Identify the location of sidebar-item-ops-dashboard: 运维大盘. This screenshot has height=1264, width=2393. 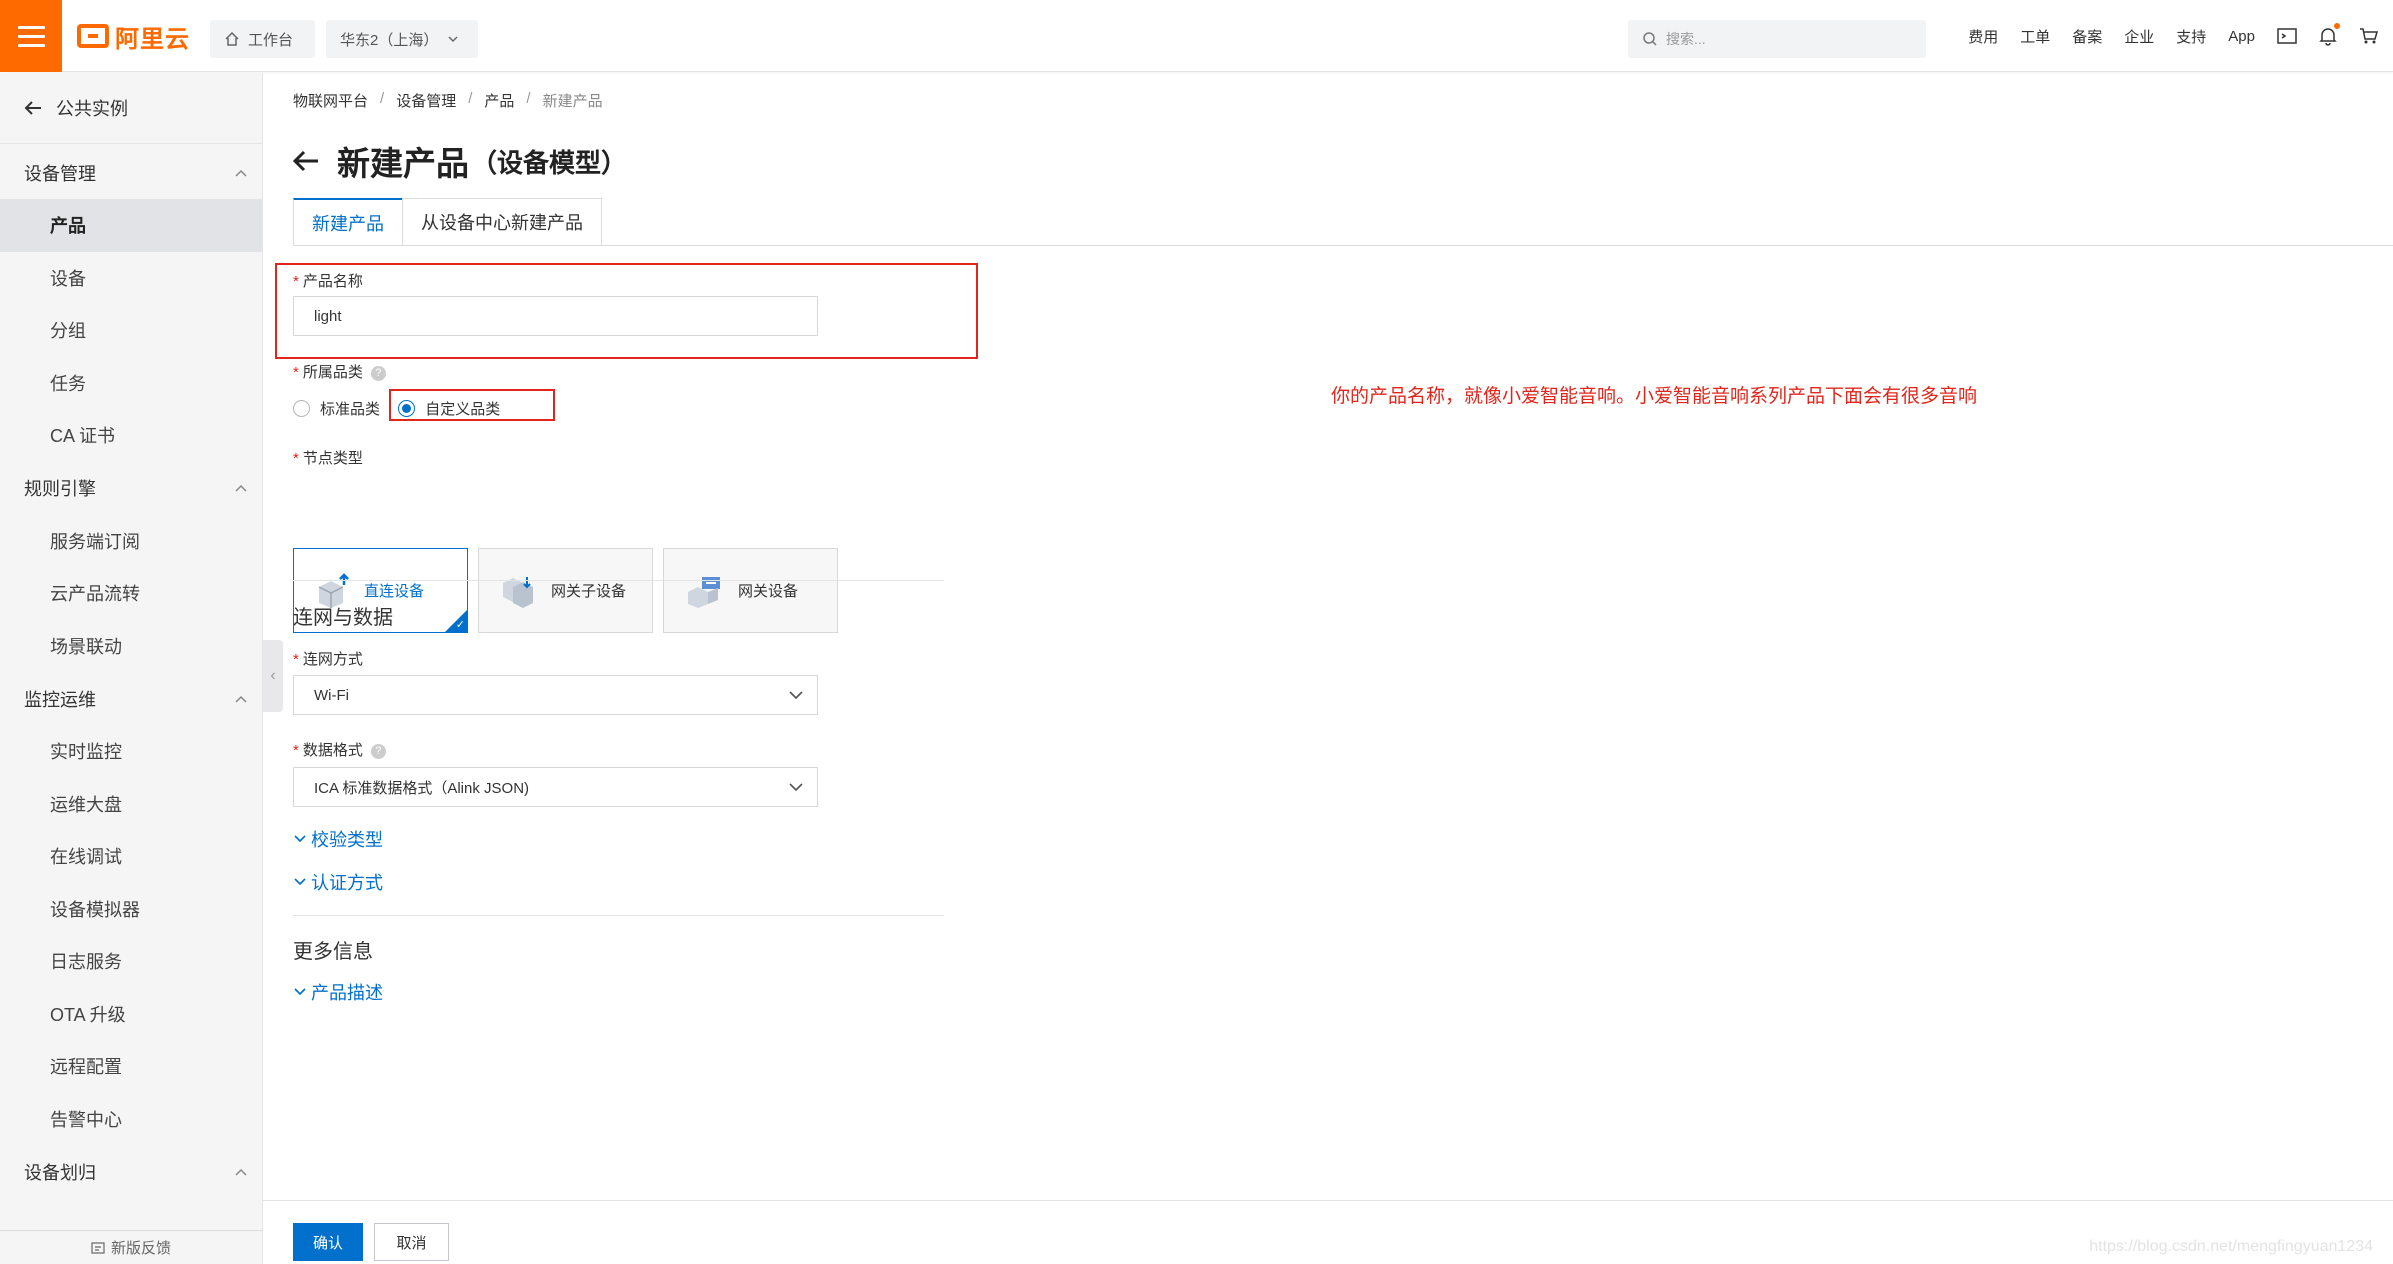
(131, 804).